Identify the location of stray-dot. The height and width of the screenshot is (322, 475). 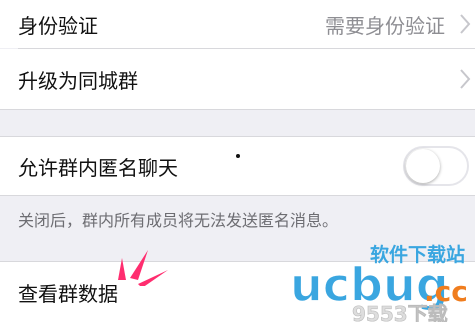
(238, 156).